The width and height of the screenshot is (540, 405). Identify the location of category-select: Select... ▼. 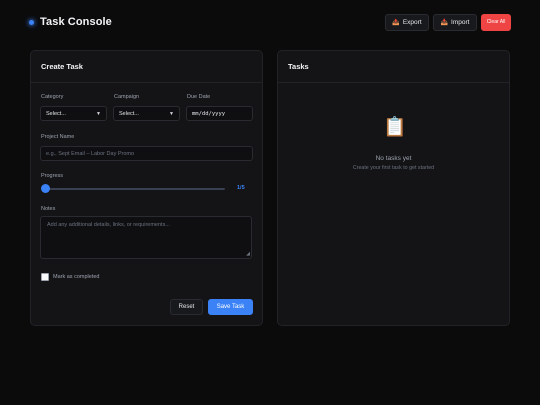
(73, 113).